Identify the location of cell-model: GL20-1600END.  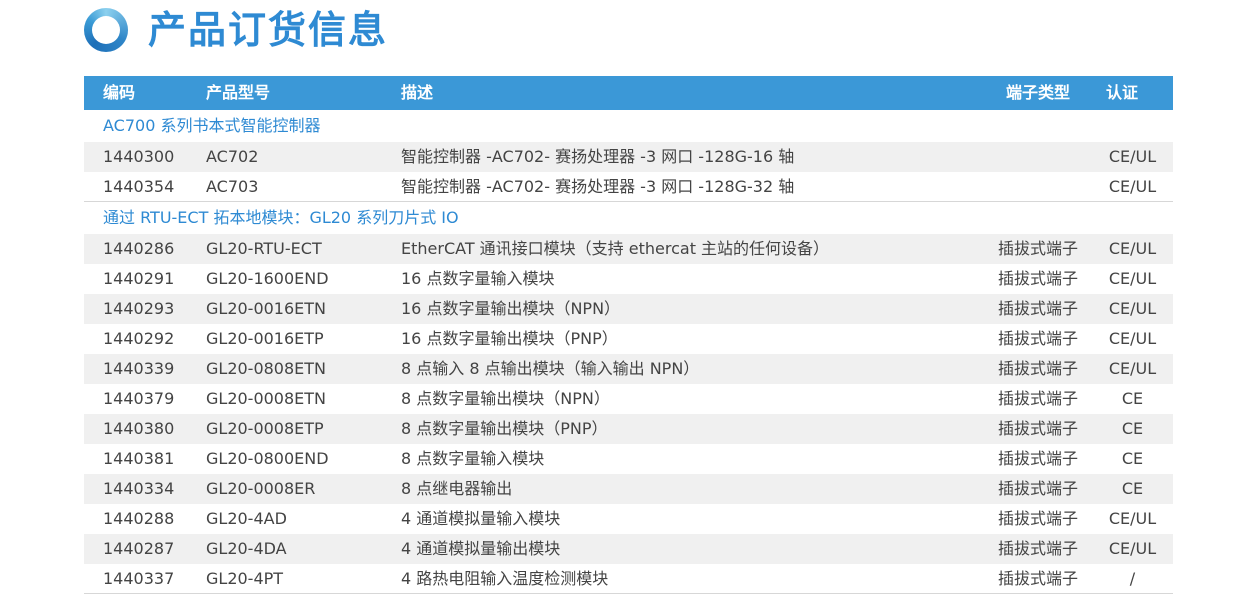
(267, 278).